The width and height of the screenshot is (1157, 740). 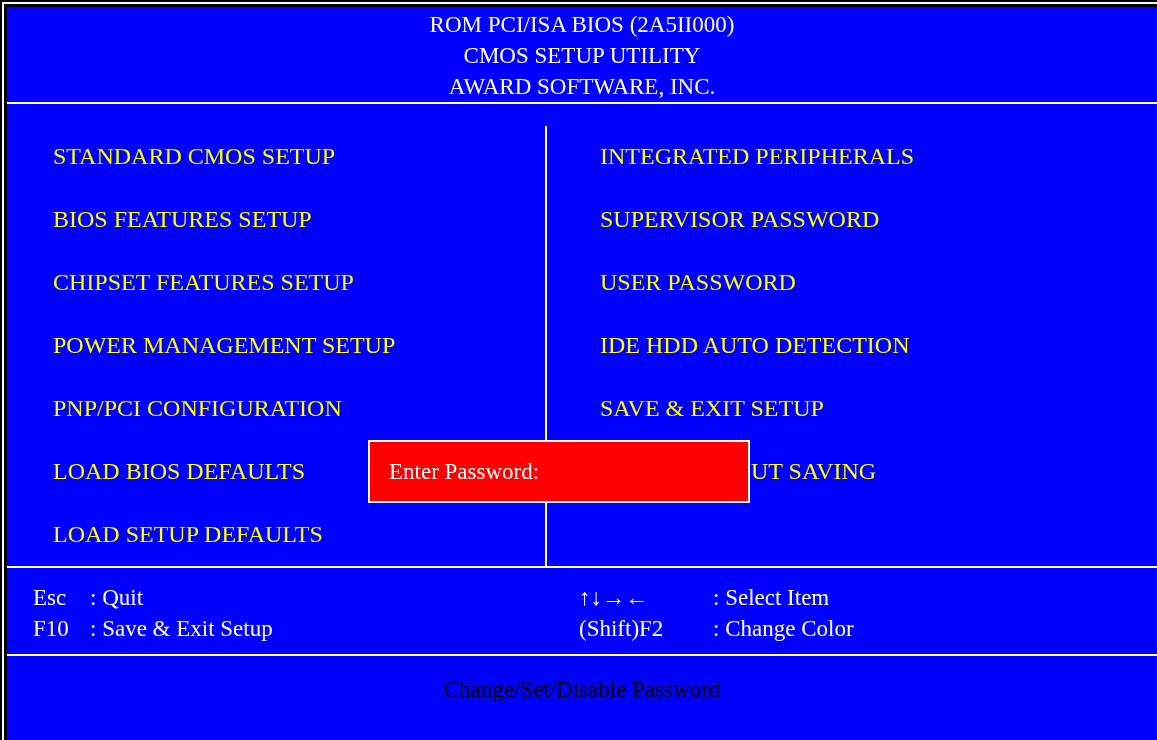 I want to click on menu-item: IDE HDD AUTO DETECTION, so click(x=755, y=344).